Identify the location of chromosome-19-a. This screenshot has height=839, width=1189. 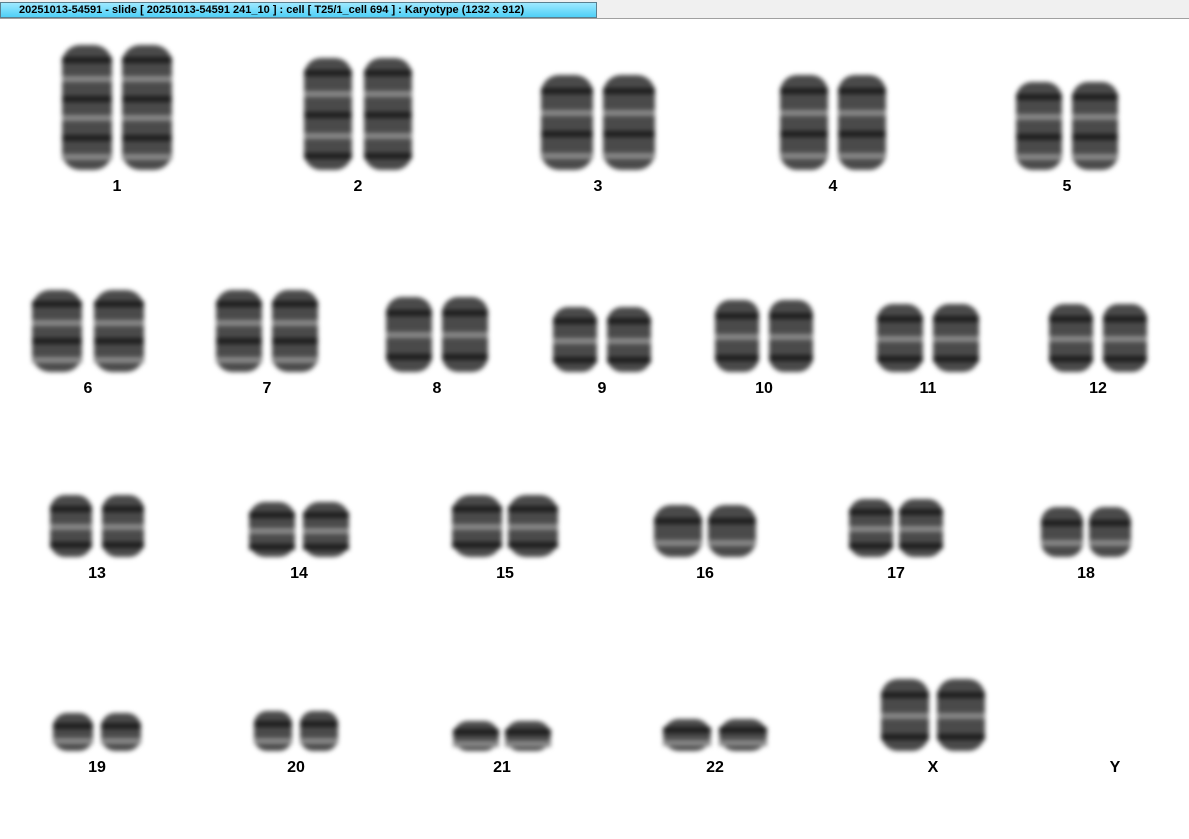
(73, 732).